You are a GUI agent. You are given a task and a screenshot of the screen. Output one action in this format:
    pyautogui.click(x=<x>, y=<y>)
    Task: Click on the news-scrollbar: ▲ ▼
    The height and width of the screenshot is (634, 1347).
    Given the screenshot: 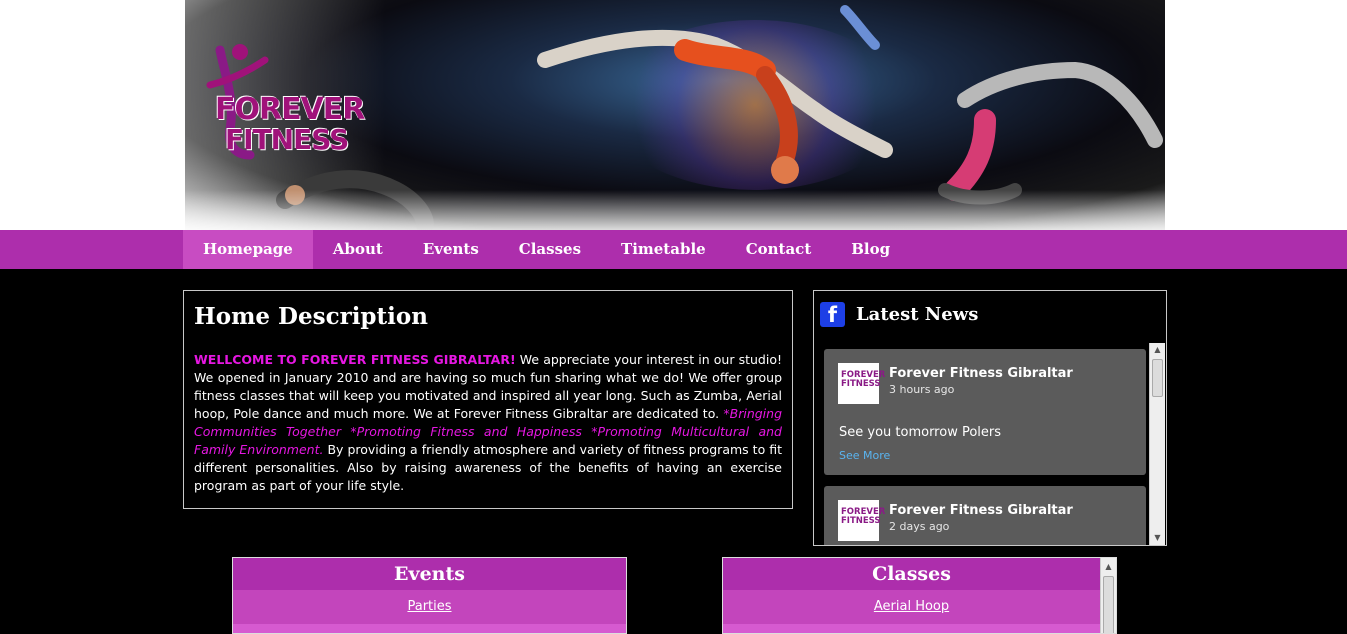 What is the action you would take?
    pyautogui.click(x=1157, y=444)
    